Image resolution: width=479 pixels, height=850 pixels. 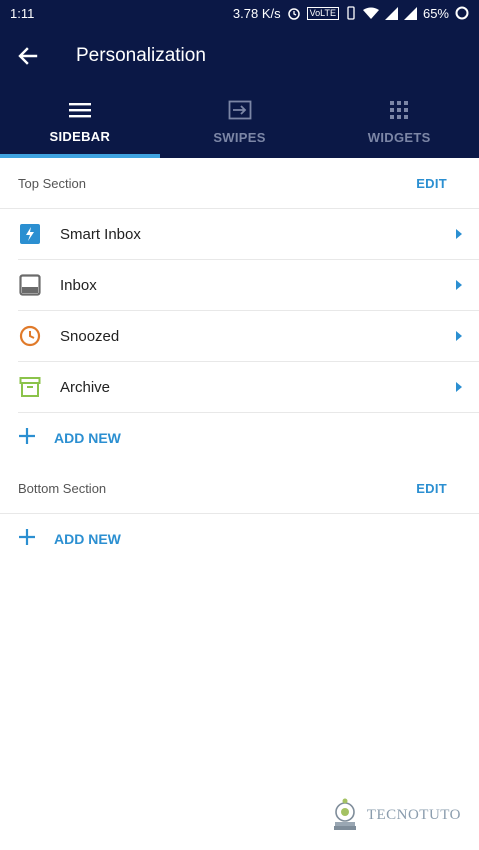 I want to click on sidebar-item-label: Snoozed, so click(x=90, y=336).